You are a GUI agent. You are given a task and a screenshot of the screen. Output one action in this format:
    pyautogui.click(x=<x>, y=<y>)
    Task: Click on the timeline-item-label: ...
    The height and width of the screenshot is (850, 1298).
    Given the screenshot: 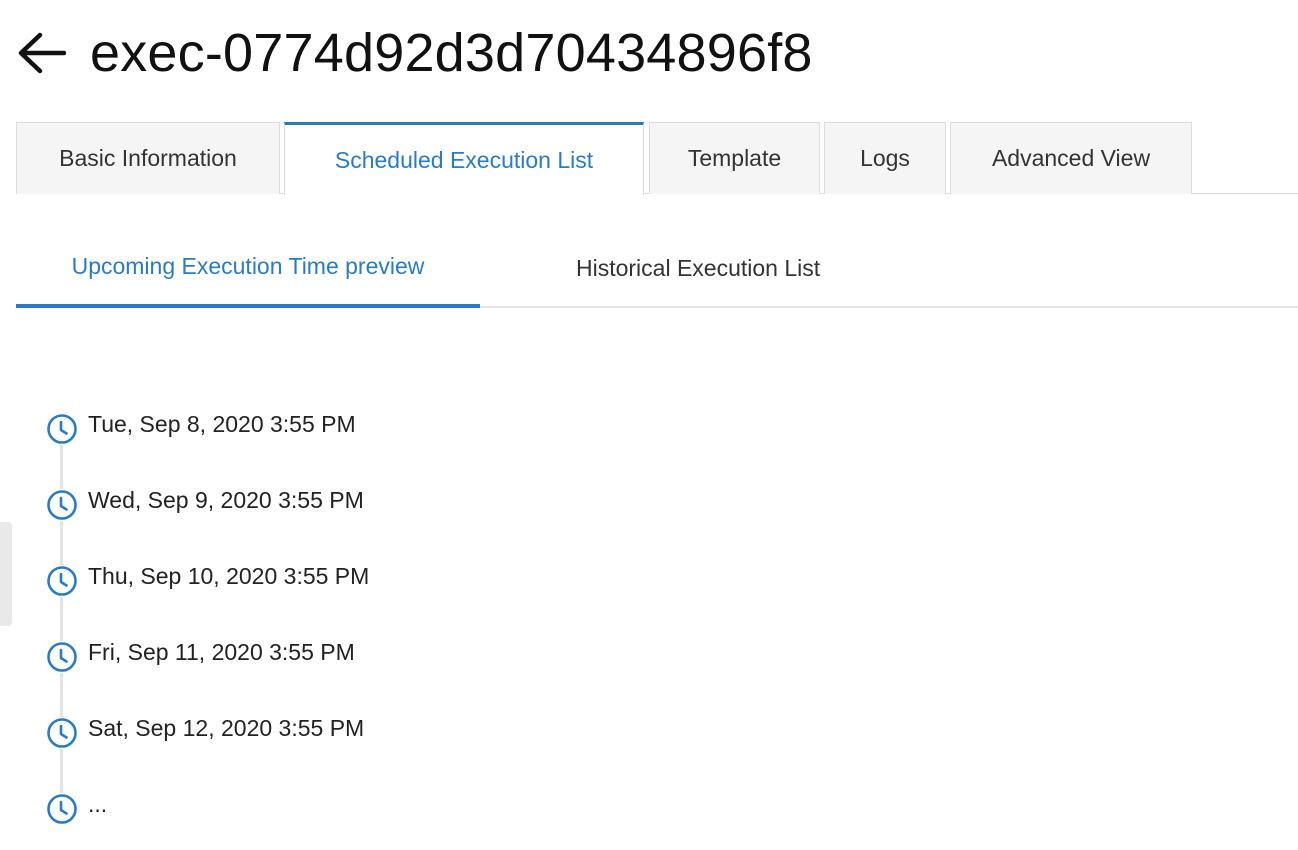 What is the action you would take?
    pyautogui.click(x=98, y=803)
    